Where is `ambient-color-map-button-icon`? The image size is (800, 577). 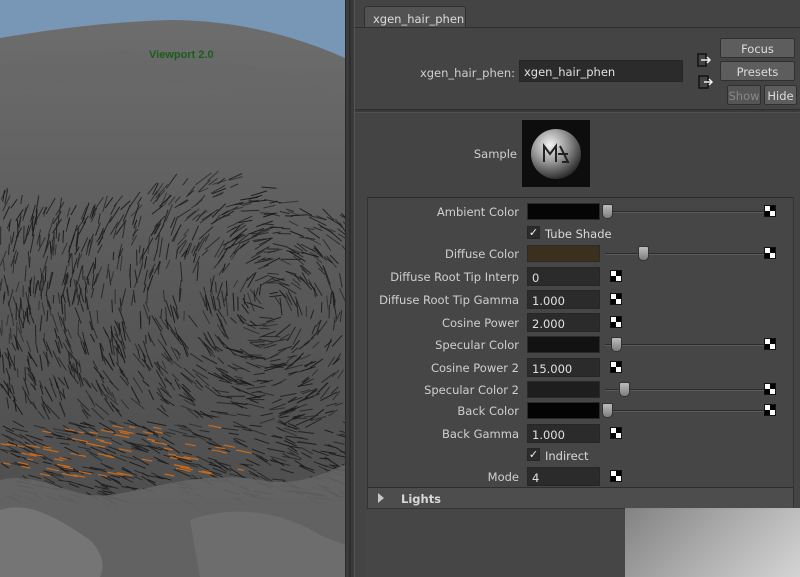 ambient-color-map-button-icon is located at coordinates (770, 211).